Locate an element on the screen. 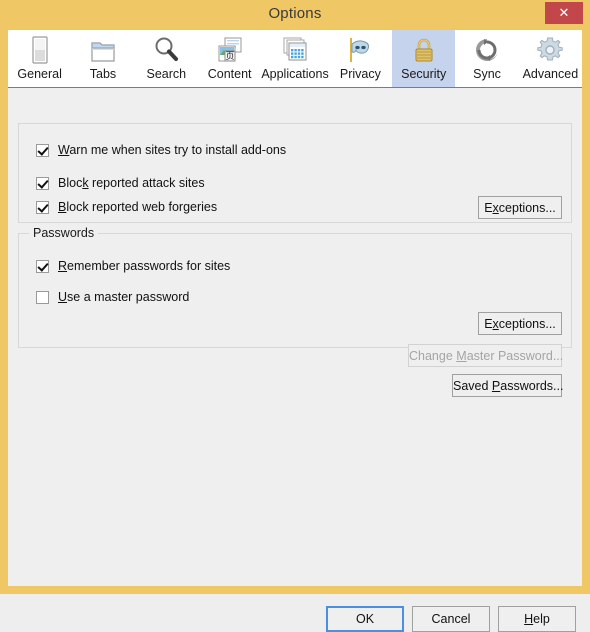 This screenshot has height=632, width=590. tab-privacy-label: Privacy is located at coordinates (360, 74).